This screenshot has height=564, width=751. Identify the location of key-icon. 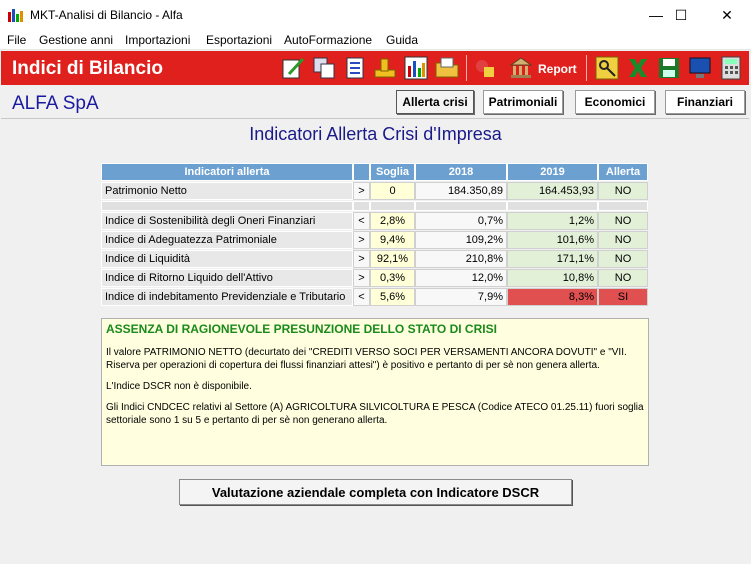
(607, 68).